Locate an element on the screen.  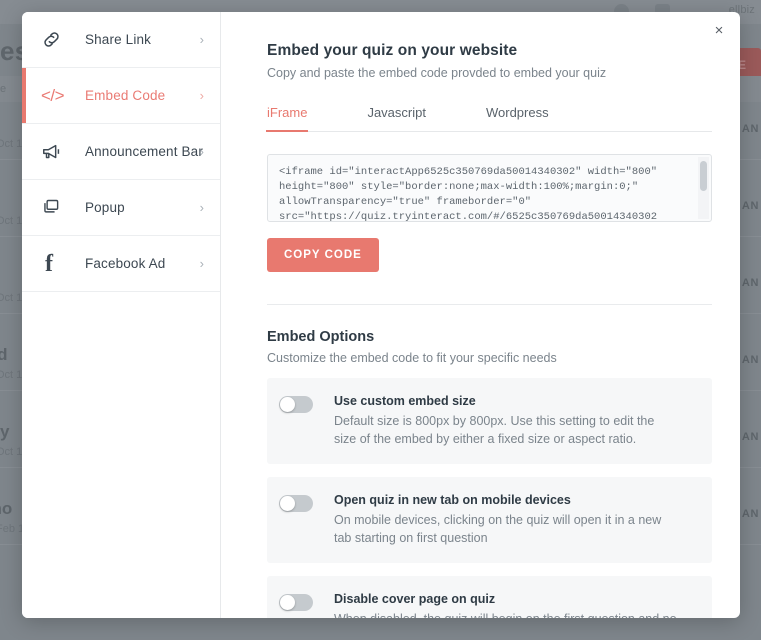
tab-iframe: iFrame is located at coordinates (287, 118).